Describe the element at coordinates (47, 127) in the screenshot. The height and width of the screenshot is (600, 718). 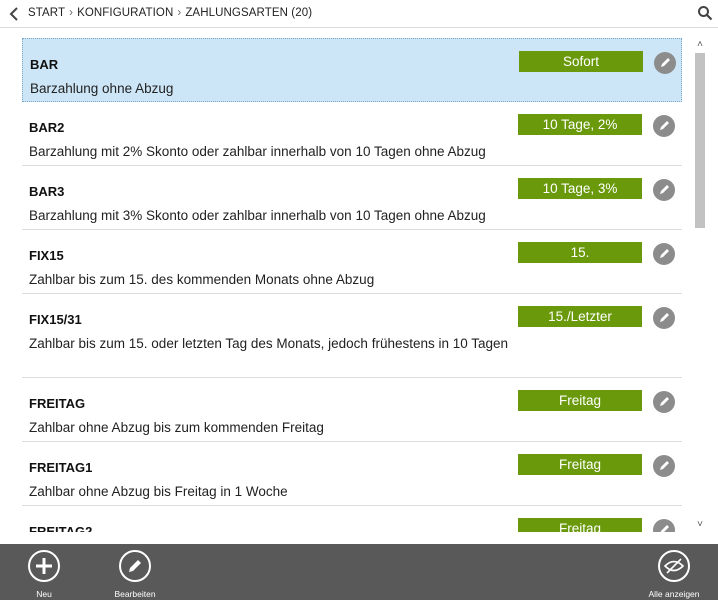
I see `payment-code: BAR2` at that location.